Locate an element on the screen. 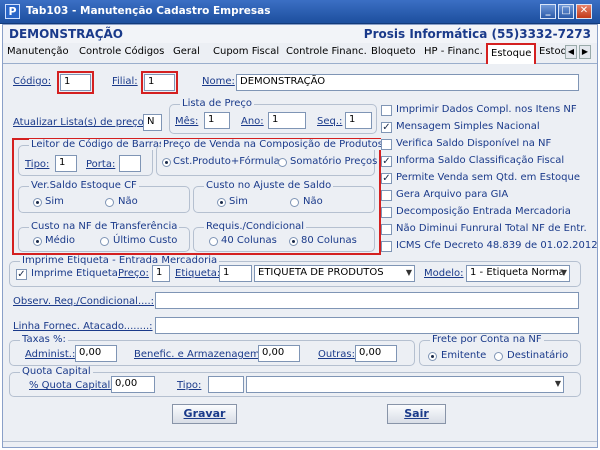  preco-etiqueta-label: Preço: is located at coordinates (133, 273).